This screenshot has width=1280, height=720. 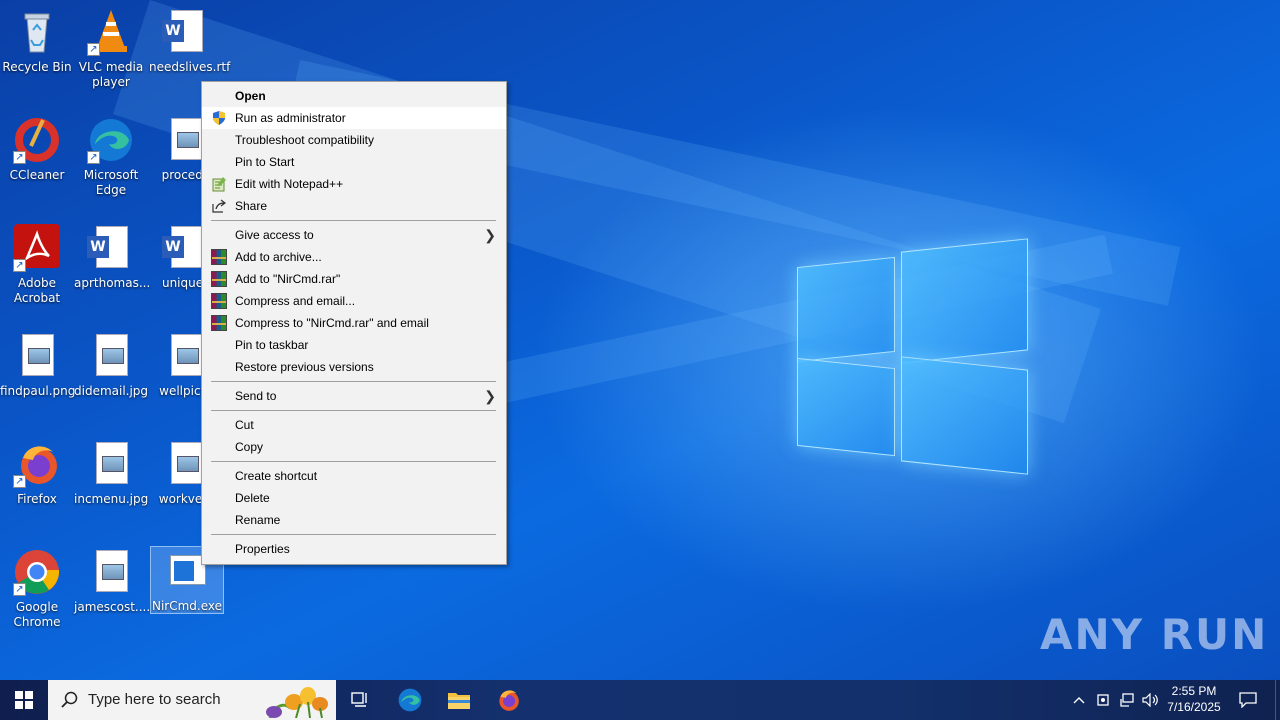 What do you see at coordinates (354, 279) in the screenshot?
I see `menu-item-add-to-nircmd-rar: Add to "NirCmd.rar"` at bounding box center [354, 279].